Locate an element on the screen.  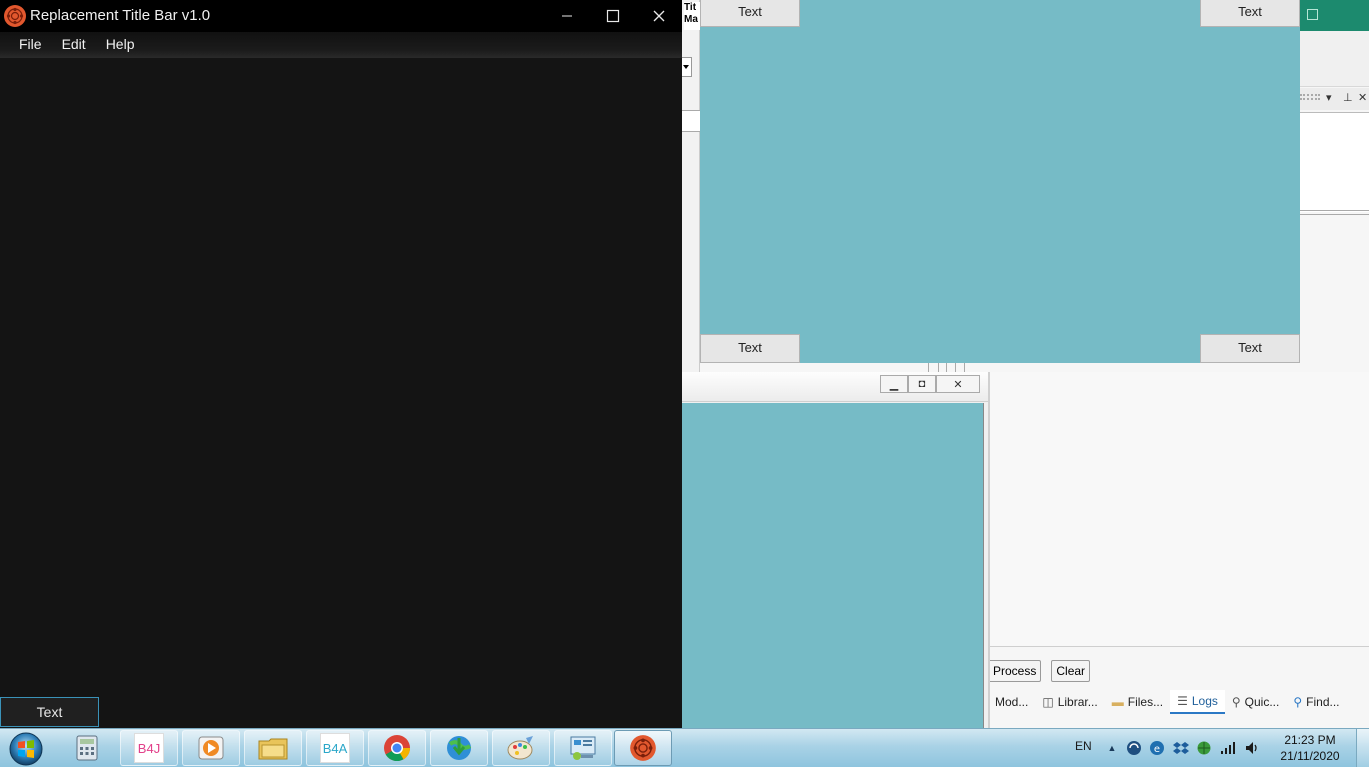
tab-logs: ☰ Logs is located at coordinates (1197, 702).